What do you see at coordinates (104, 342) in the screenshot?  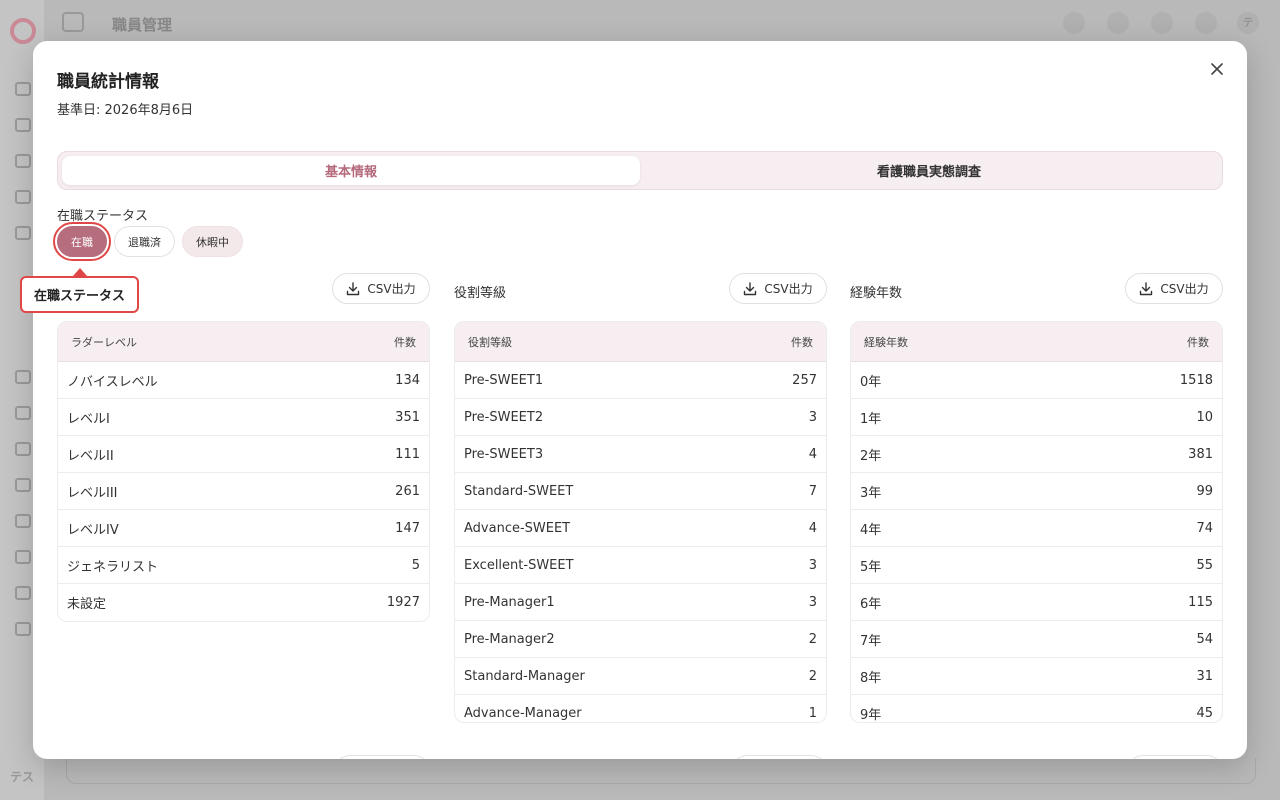 I see `column-header: ラダーレベル` at bounding box center [104, 342].